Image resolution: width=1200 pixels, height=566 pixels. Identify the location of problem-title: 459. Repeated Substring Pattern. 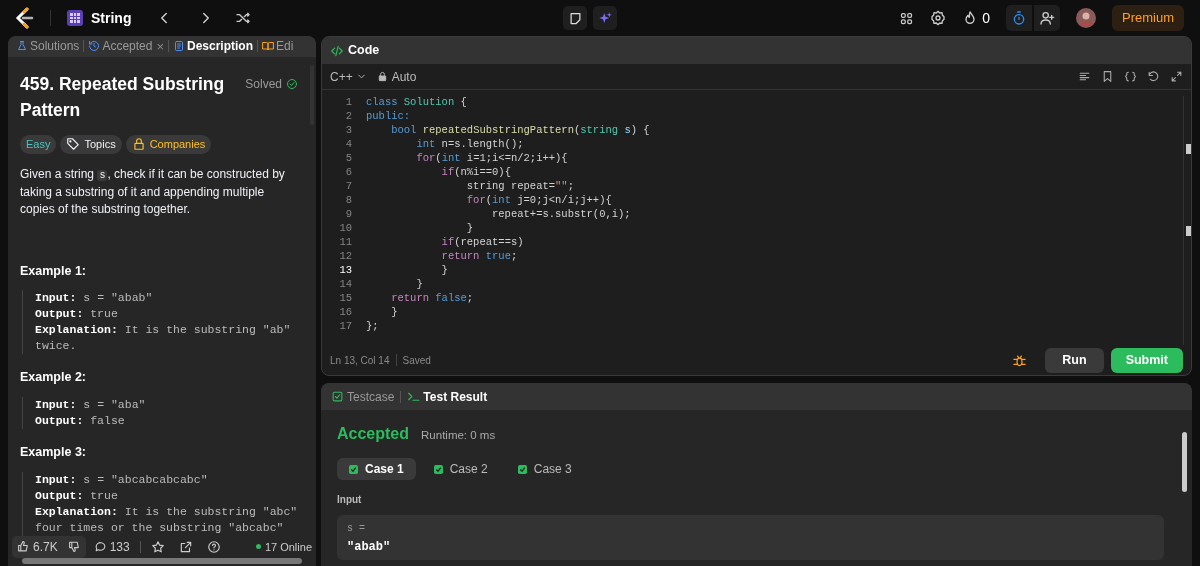
(123, 97).